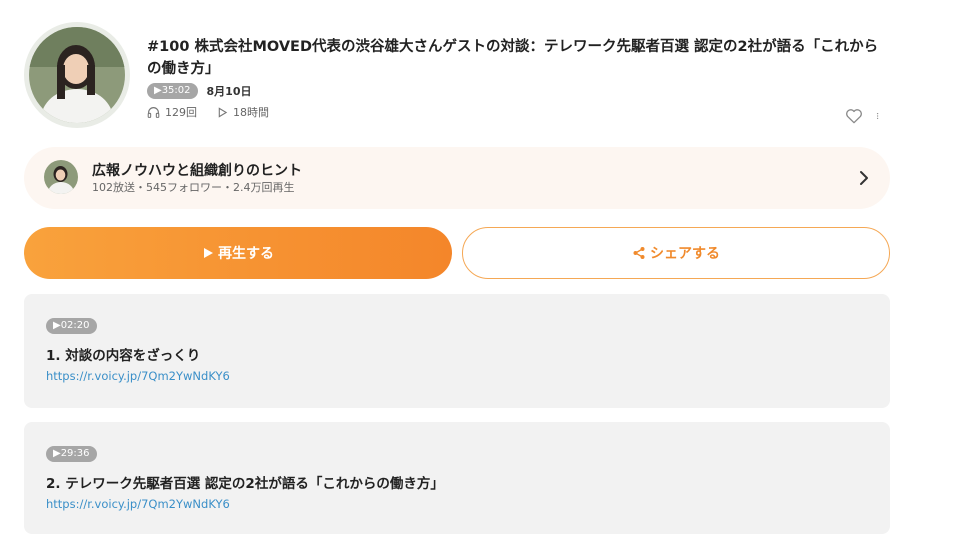  I want to click on chapter-title: 1. 対談の内容をざっくり, so click(123, 356).